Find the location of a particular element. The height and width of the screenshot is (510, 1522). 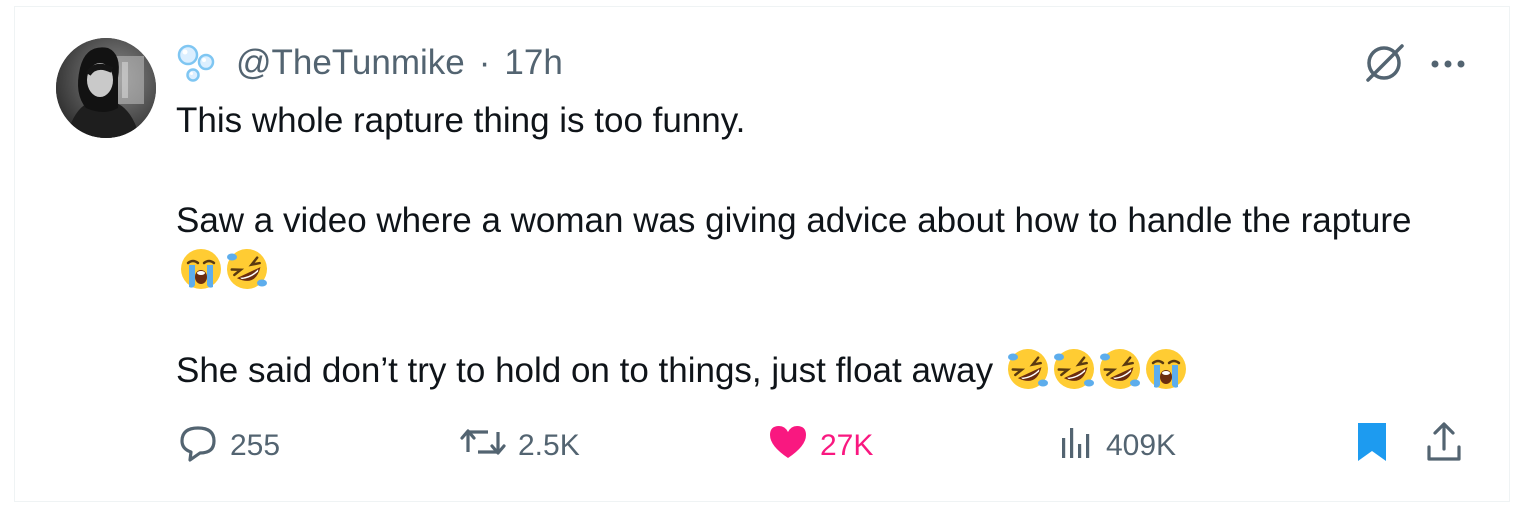

bookmark-button is located at coordinates (1372, 446).